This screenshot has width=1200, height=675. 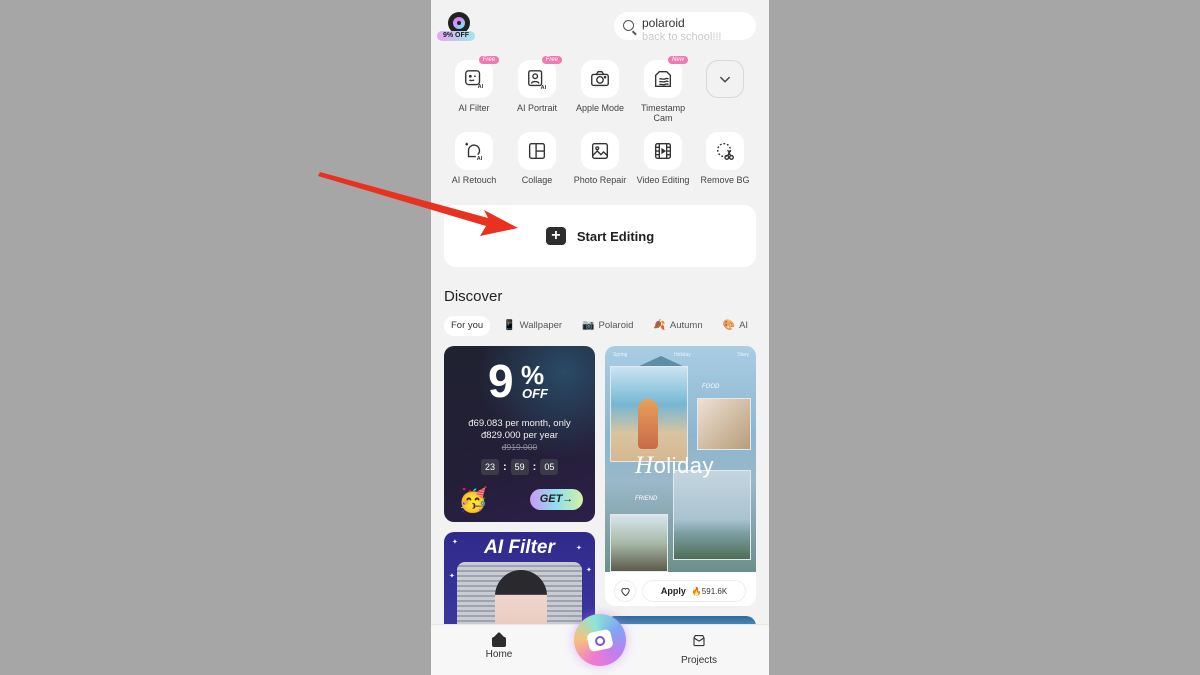 I want to click on nav-home: Home, so click(x=499, y=646).